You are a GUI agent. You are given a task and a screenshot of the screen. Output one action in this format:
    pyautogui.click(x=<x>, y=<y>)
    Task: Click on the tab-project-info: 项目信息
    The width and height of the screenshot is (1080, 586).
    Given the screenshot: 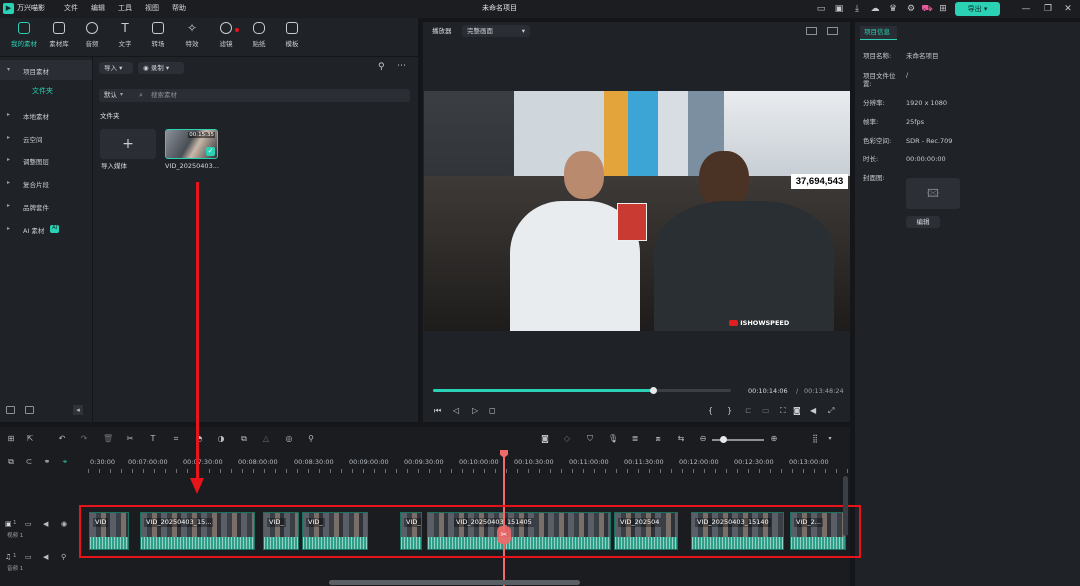 What is the action you would take?
    pyautogui.click(x=878, y=33)
    